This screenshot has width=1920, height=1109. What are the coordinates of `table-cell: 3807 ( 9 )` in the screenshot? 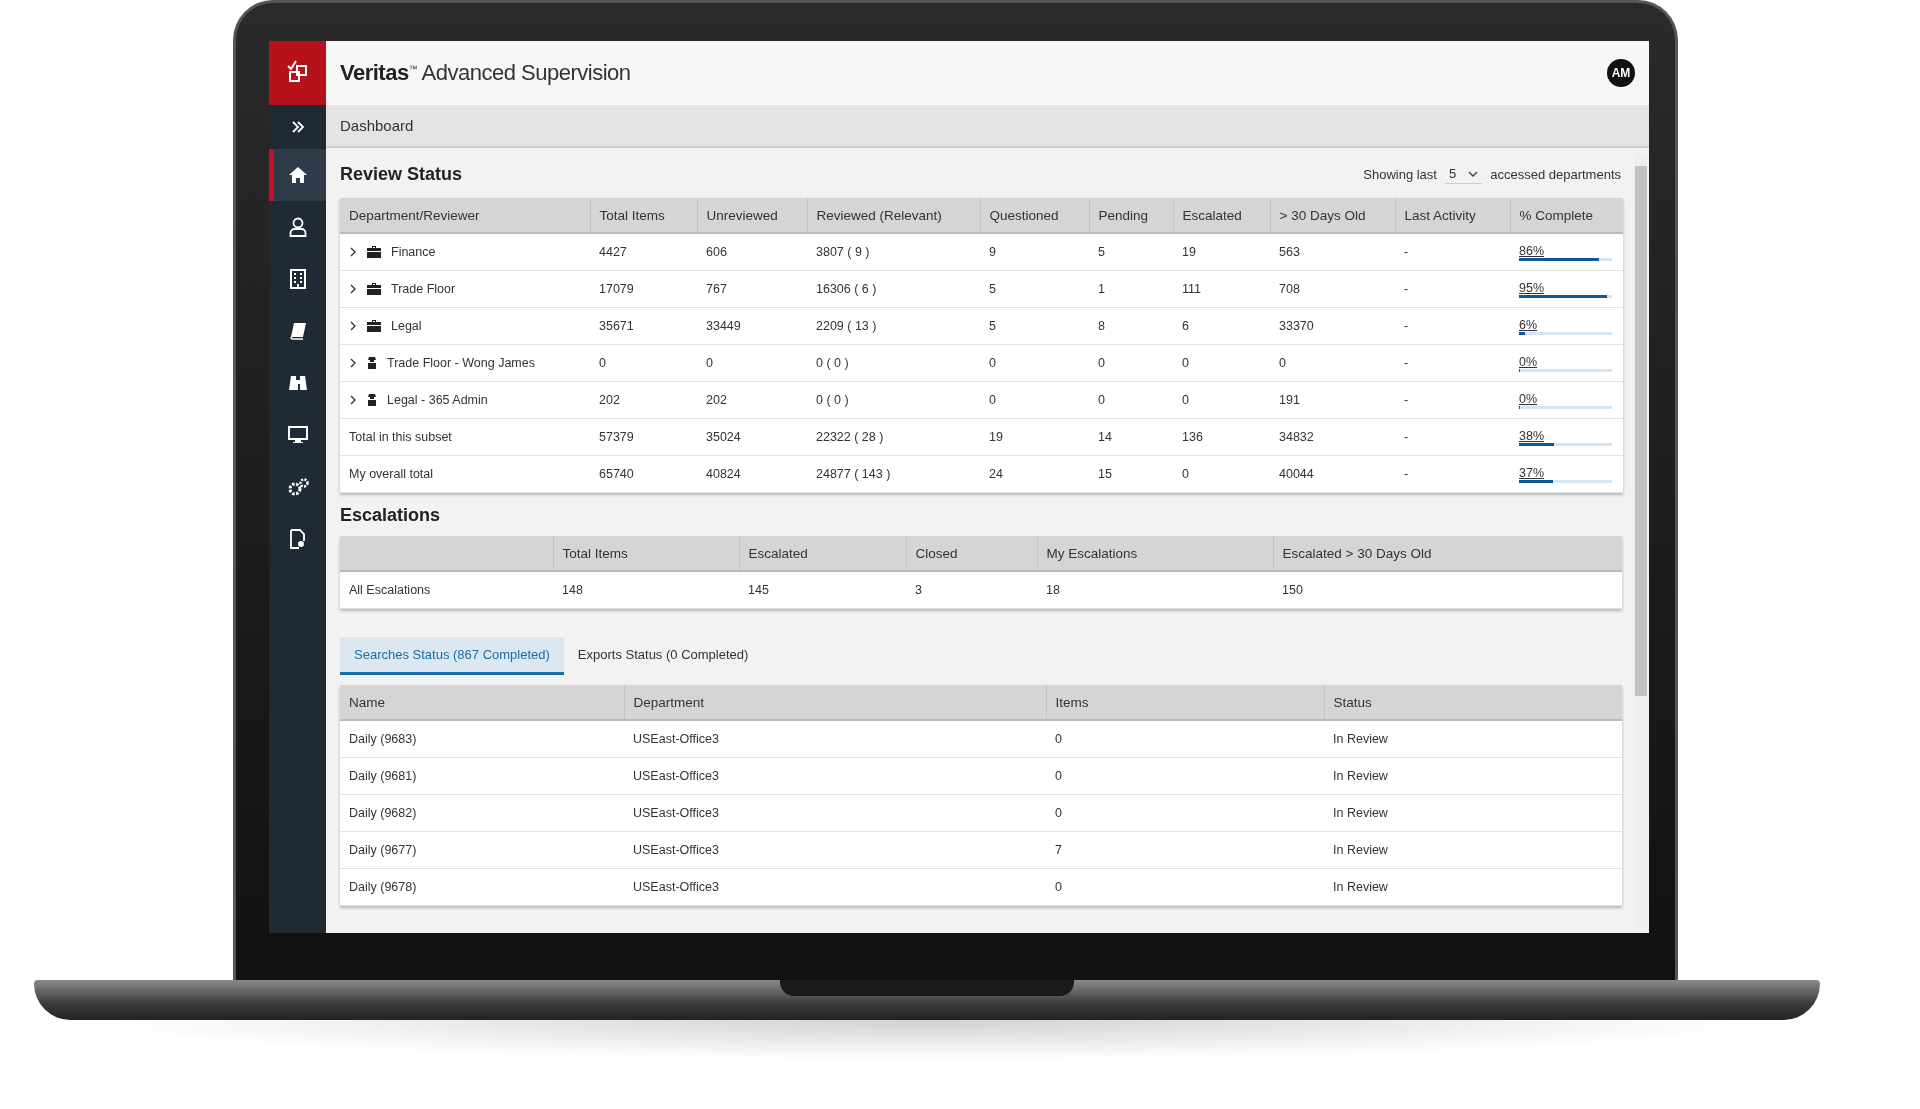 It's located at (843, 252).